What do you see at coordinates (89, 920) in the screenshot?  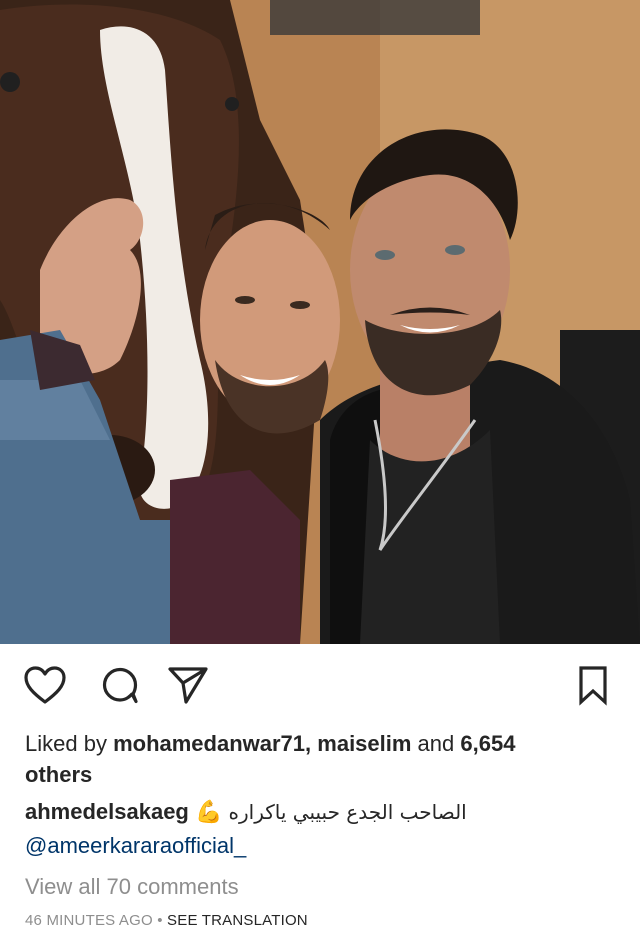 I see `post-timestamp: 46 MINUTES AGO` at bounding box center [89, 920].